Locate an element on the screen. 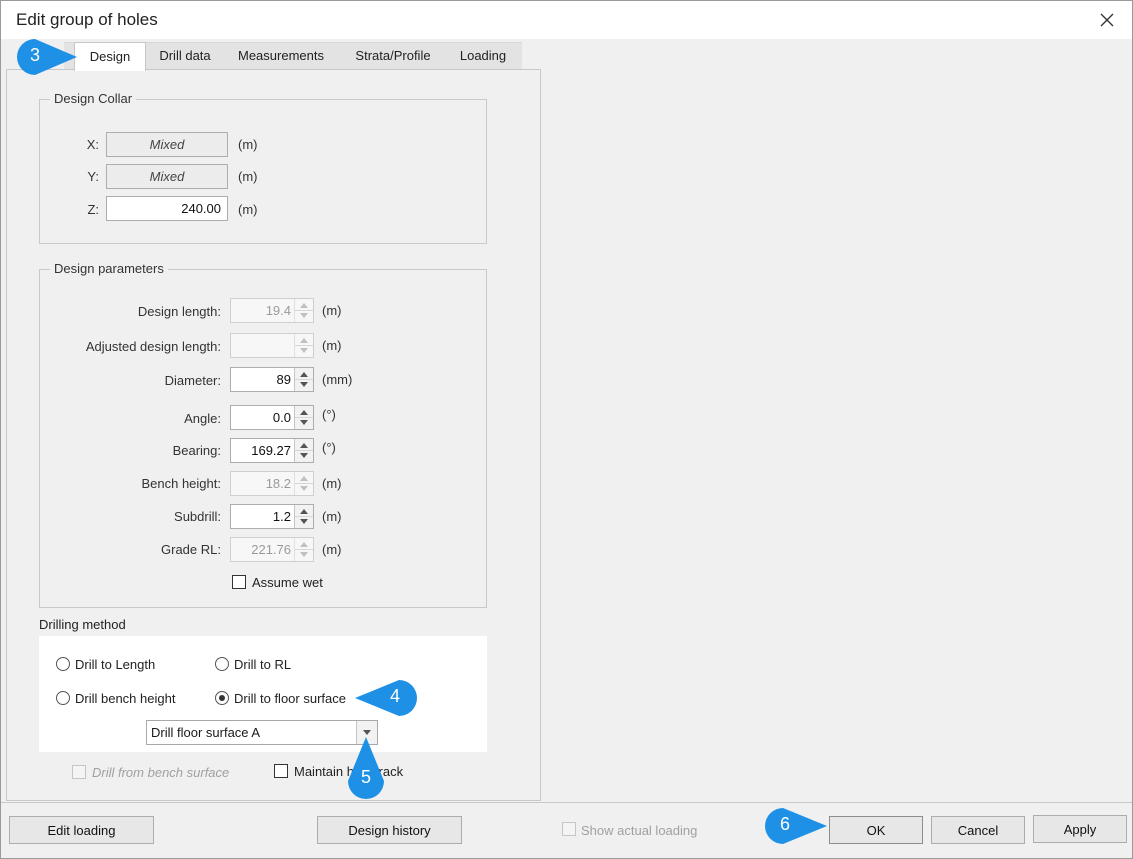 The width and height of the screenshot is (1133, 859). tab-design: Design is located at coordinates (110, 56).